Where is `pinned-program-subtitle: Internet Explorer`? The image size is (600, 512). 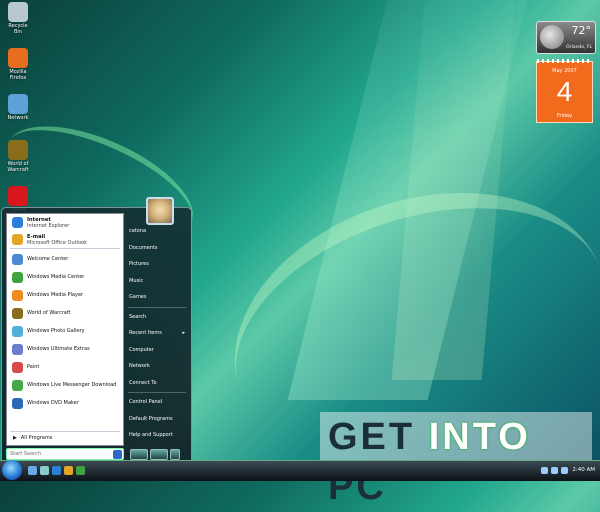
pinned-program-subtitle: Internet Explorer is located at coordinates (48, 225).